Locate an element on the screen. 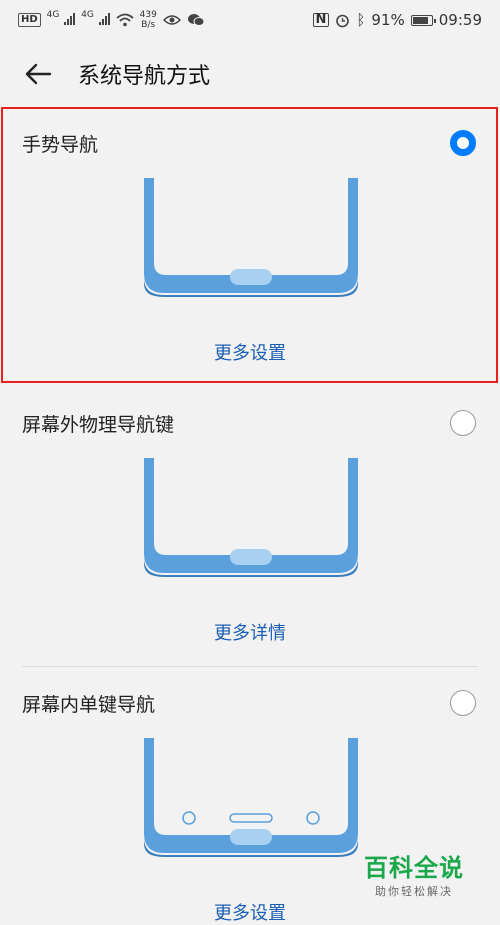 This screenshot has width=500, height=925. wifi-icon is located at coordinates (125, 20).